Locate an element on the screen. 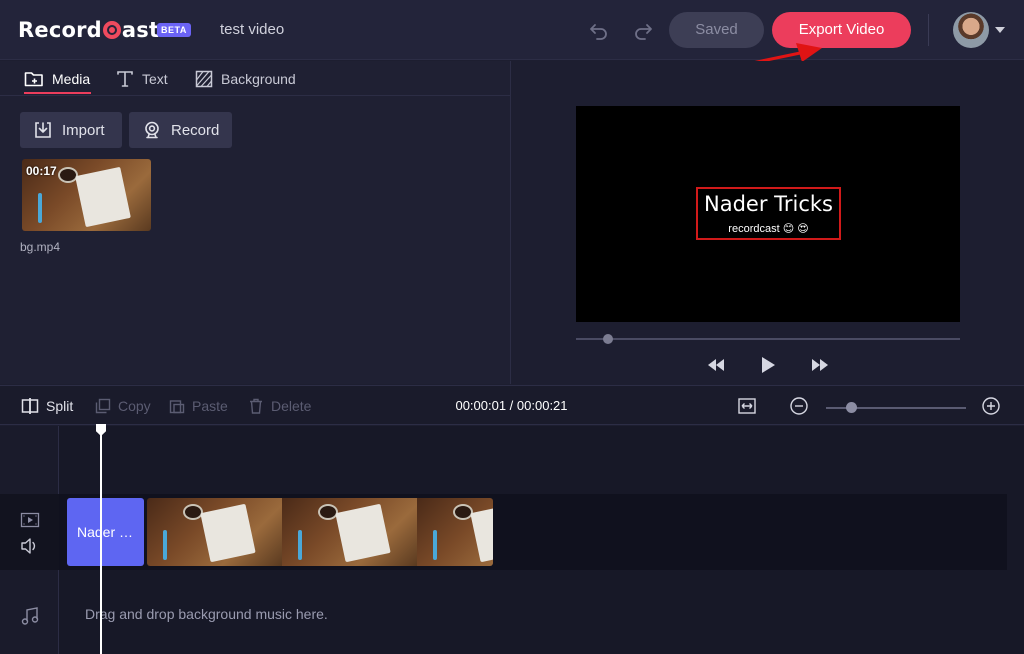 The width and height of the screenshot is (1024, 654). copy-label: Copy is located at coordinates (134, 406).